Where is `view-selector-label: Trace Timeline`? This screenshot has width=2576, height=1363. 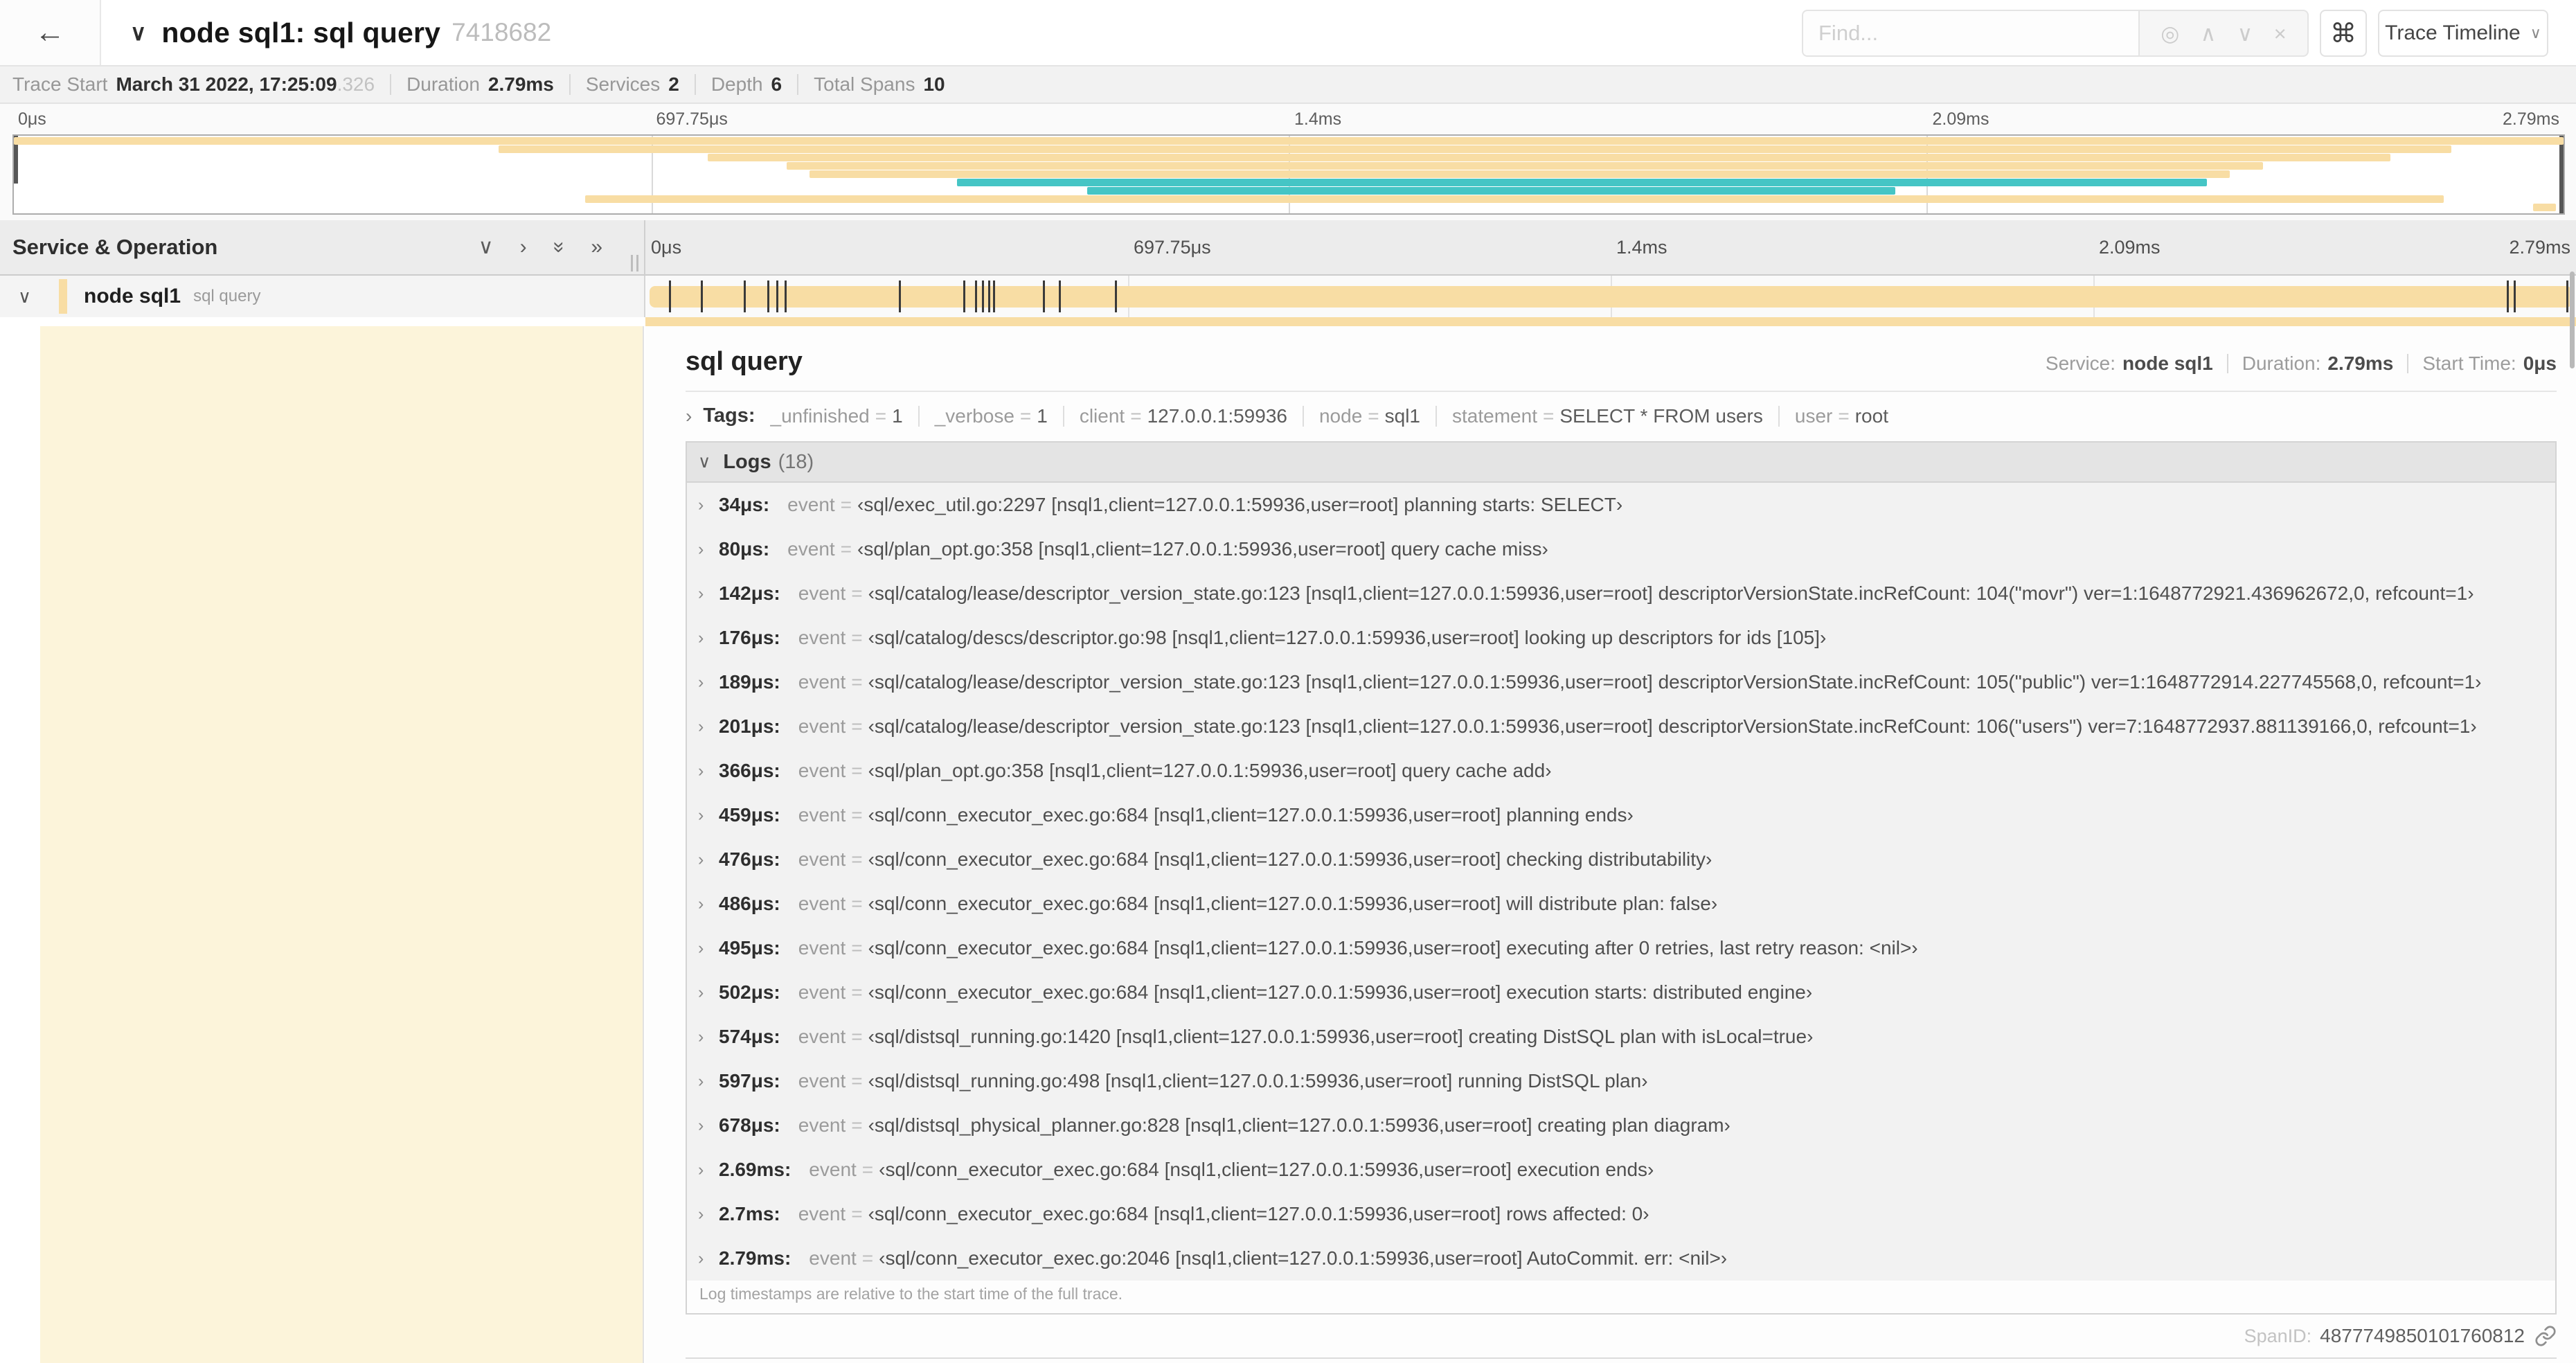 view-selector-label: Trace Timeline is located at coordinates (2453, 33).